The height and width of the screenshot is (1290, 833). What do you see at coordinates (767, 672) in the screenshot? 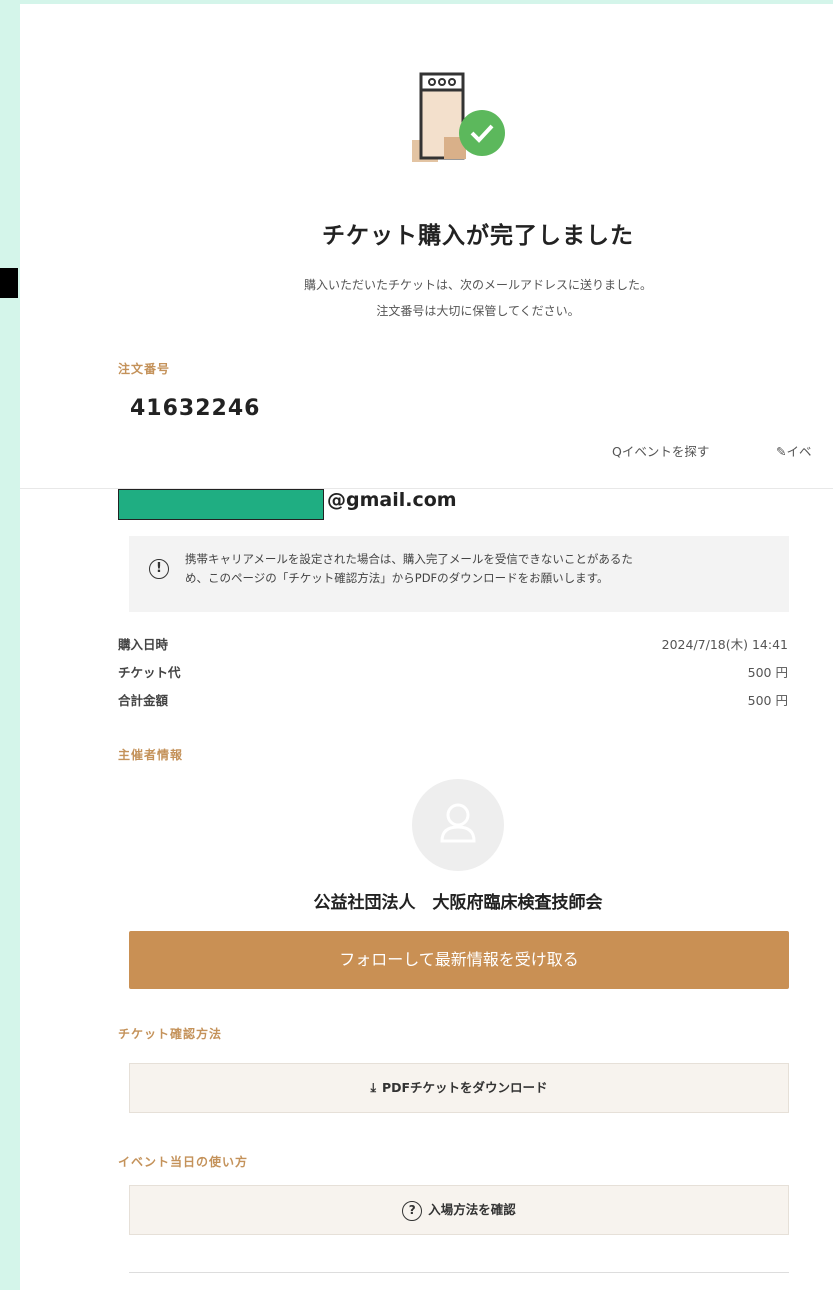
I see `ticket-price-value: 500 円` at bounding box center [767, 672].